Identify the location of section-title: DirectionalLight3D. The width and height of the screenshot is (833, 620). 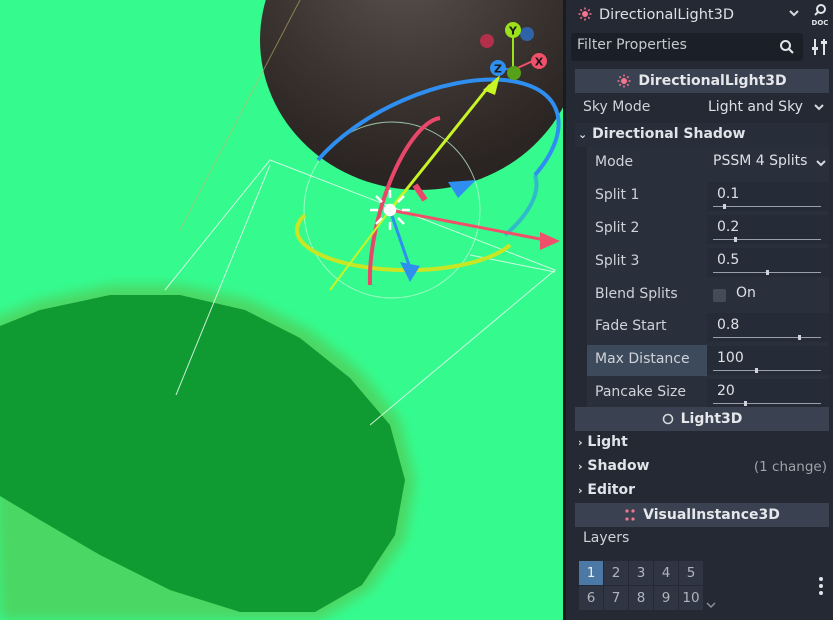
(712, 81).